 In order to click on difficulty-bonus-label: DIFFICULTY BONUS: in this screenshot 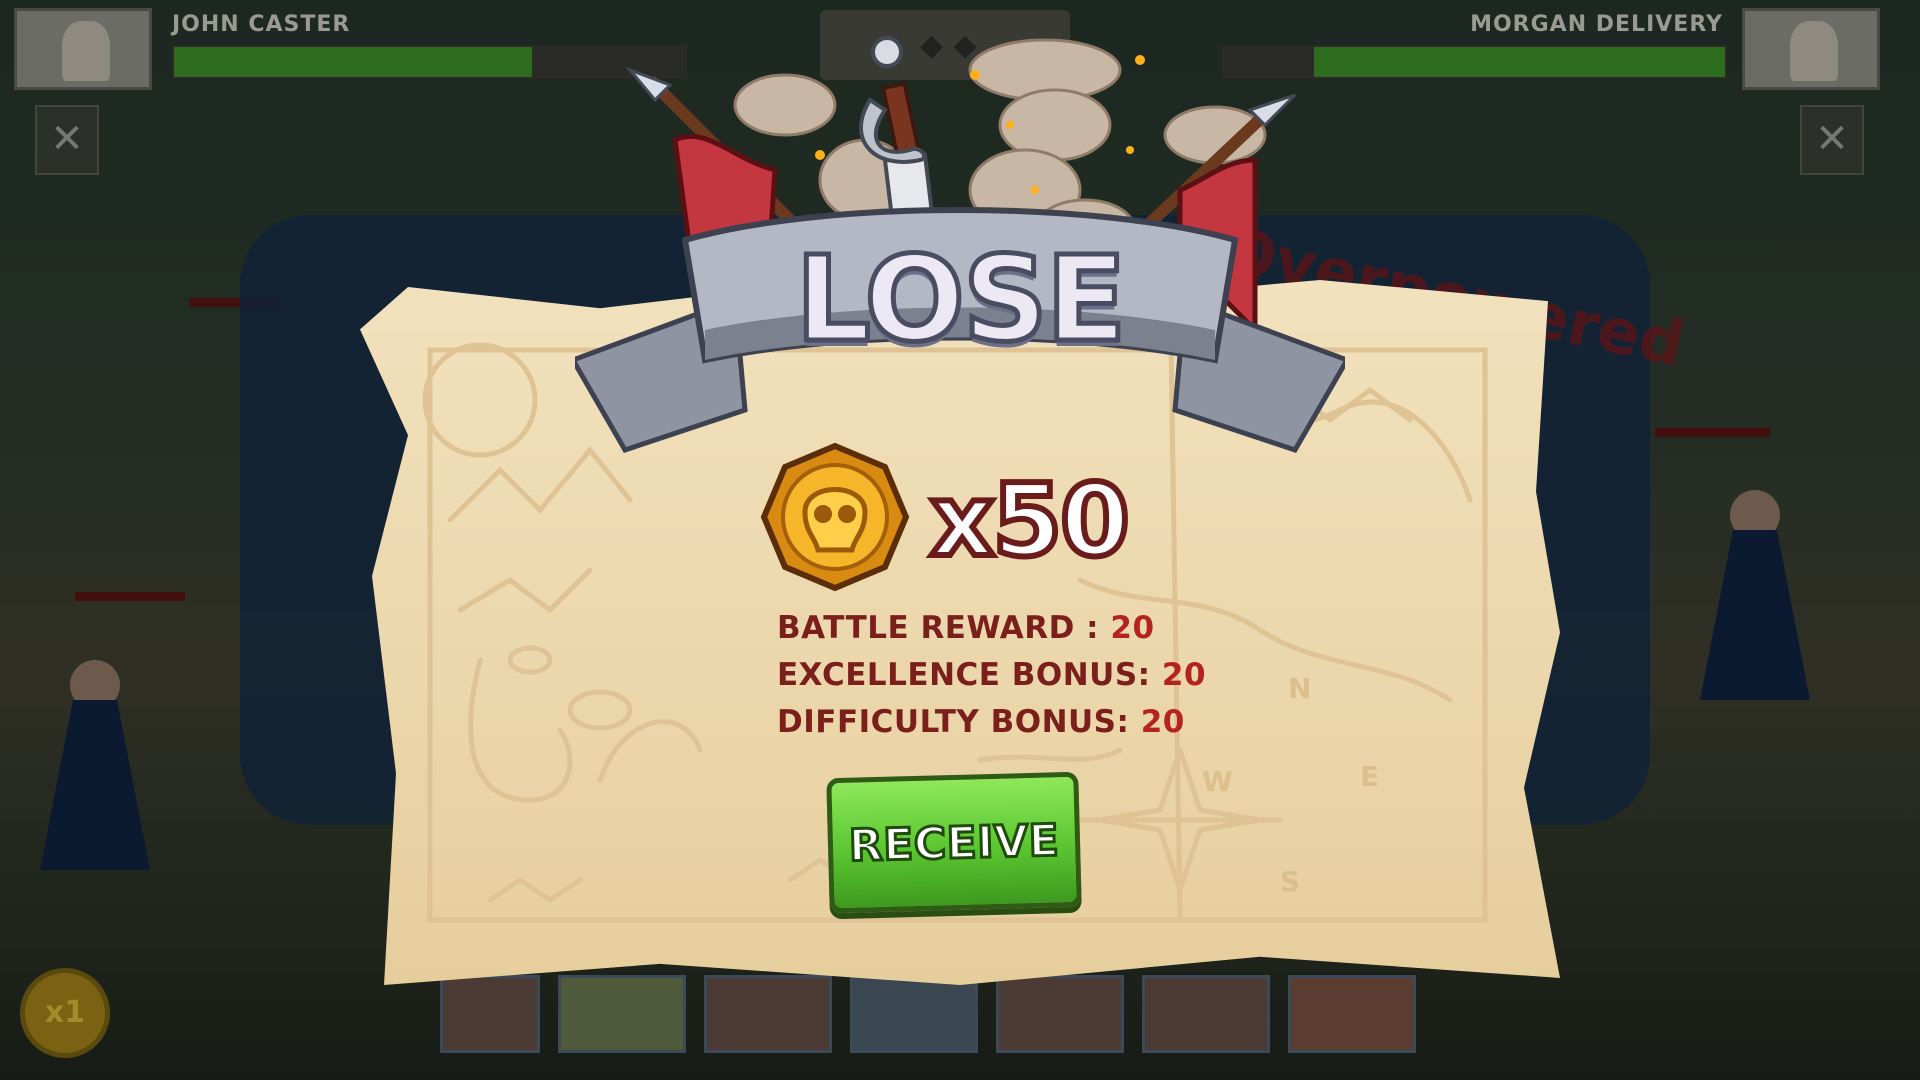, I will do `click(959, 722)`.